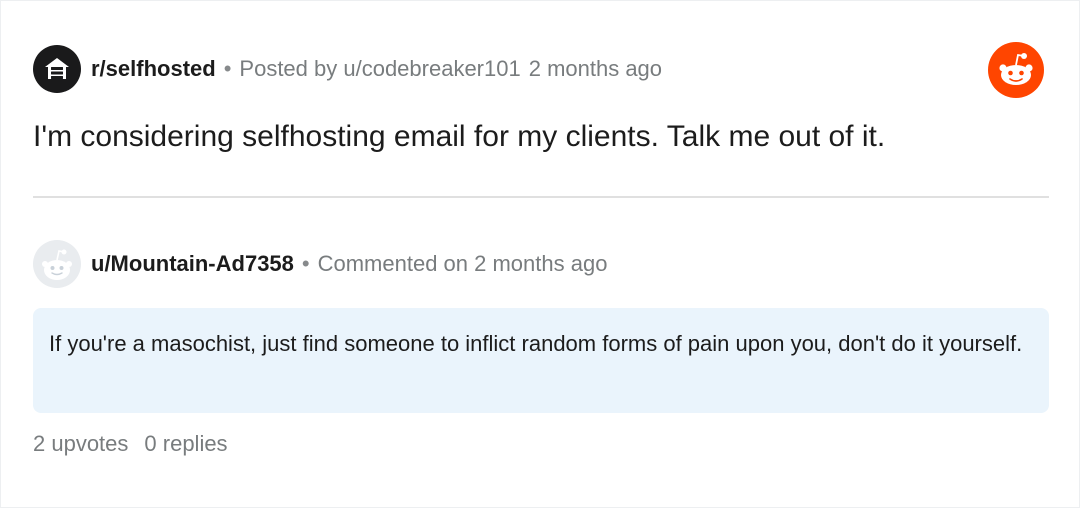  Describe the element at coordinates (1016, 70) in the screenshot. I see `reddit-logo-icon` at that location.